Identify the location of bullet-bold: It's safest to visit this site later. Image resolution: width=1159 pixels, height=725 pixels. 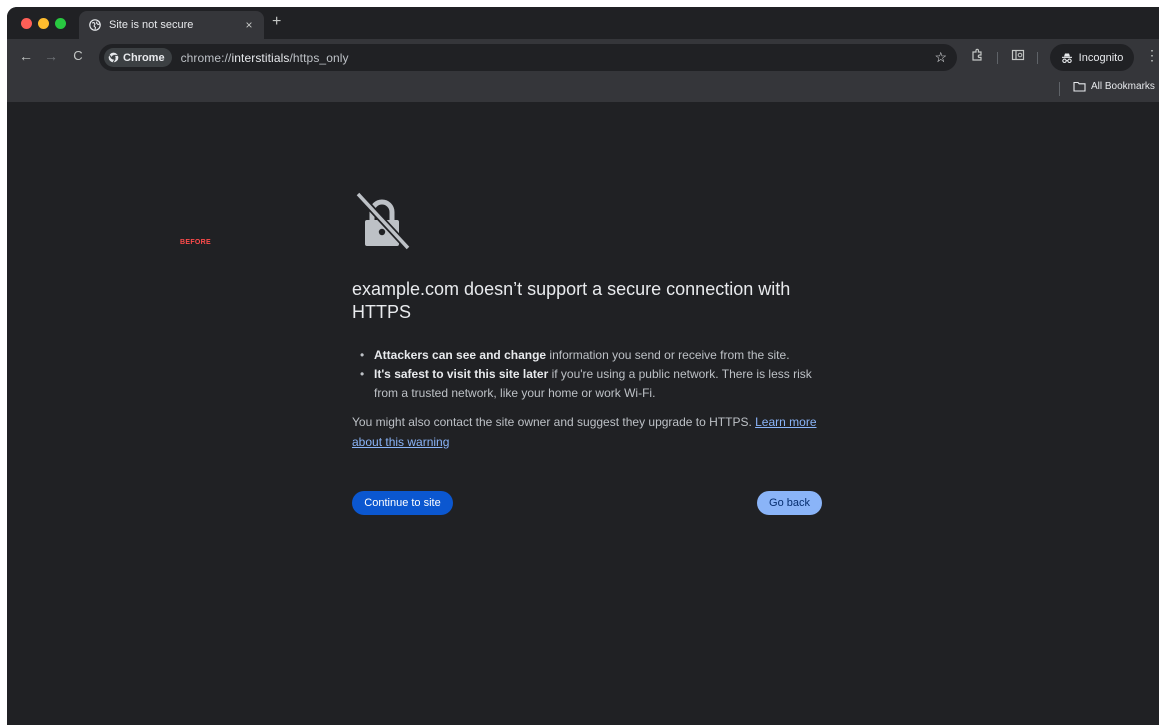
(461, 374).